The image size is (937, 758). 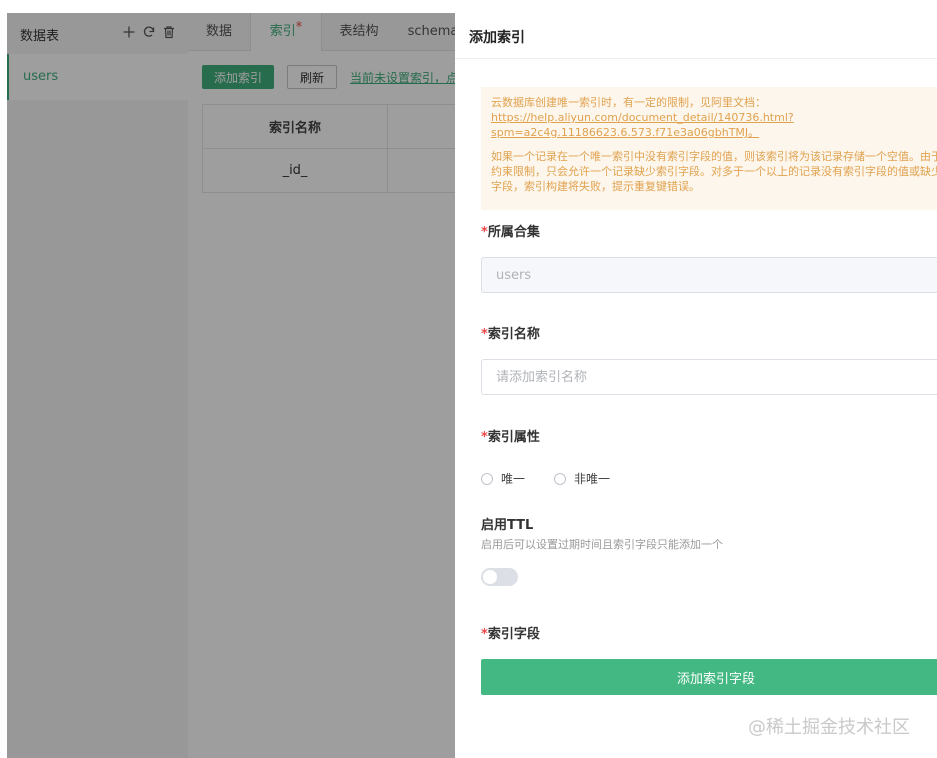 What do you see at coordinates (513, 479) in the screenshot?
I see `radio-label: 唯一` at bounding box center [513, 479].